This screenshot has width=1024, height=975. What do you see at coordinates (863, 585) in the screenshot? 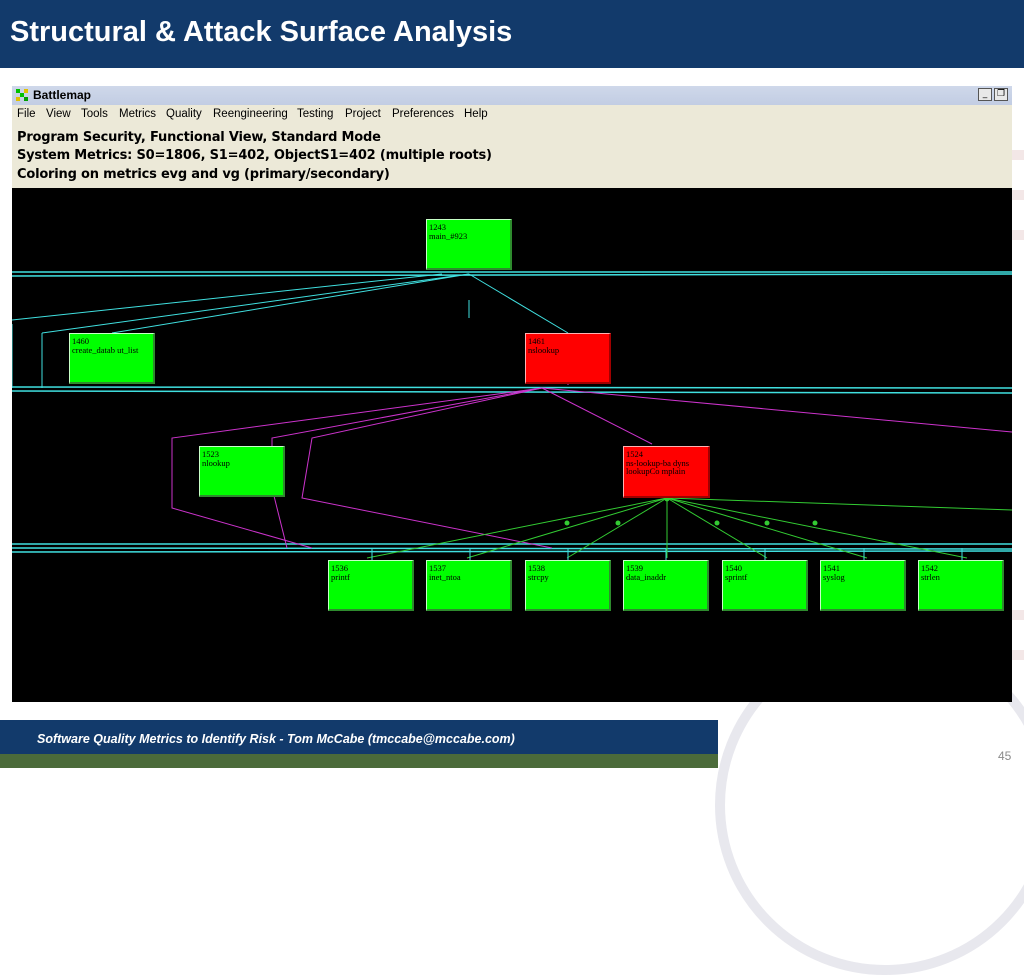
I see `node-1541: 1541 syslog` at bounding box center [863, 585].